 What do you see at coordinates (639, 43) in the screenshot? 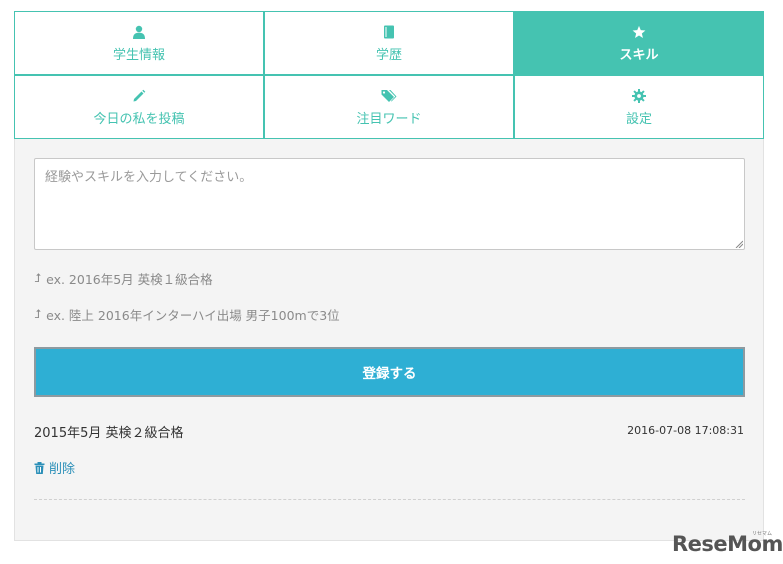
I see `tab-skills: スキル` at bounding box center [639, 43].